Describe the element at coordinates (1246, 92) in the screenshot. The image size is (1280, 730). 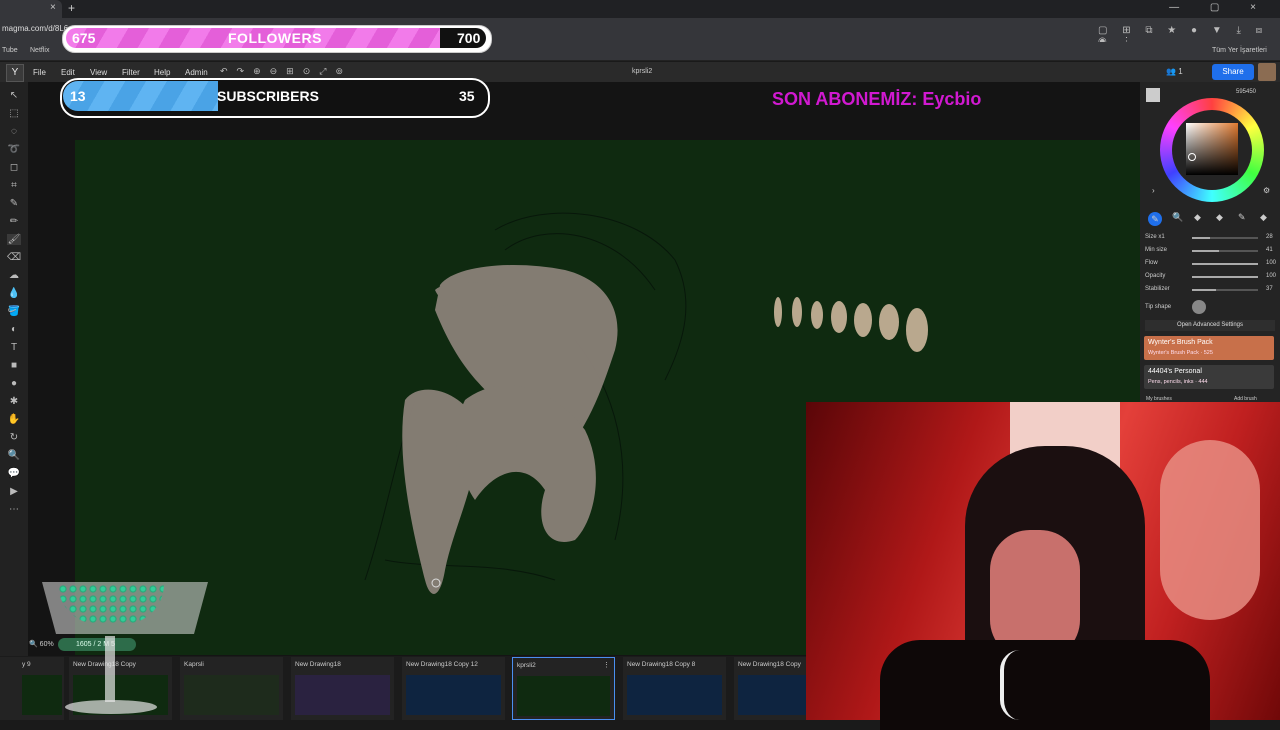
I see `color-code: 595450` at that location.